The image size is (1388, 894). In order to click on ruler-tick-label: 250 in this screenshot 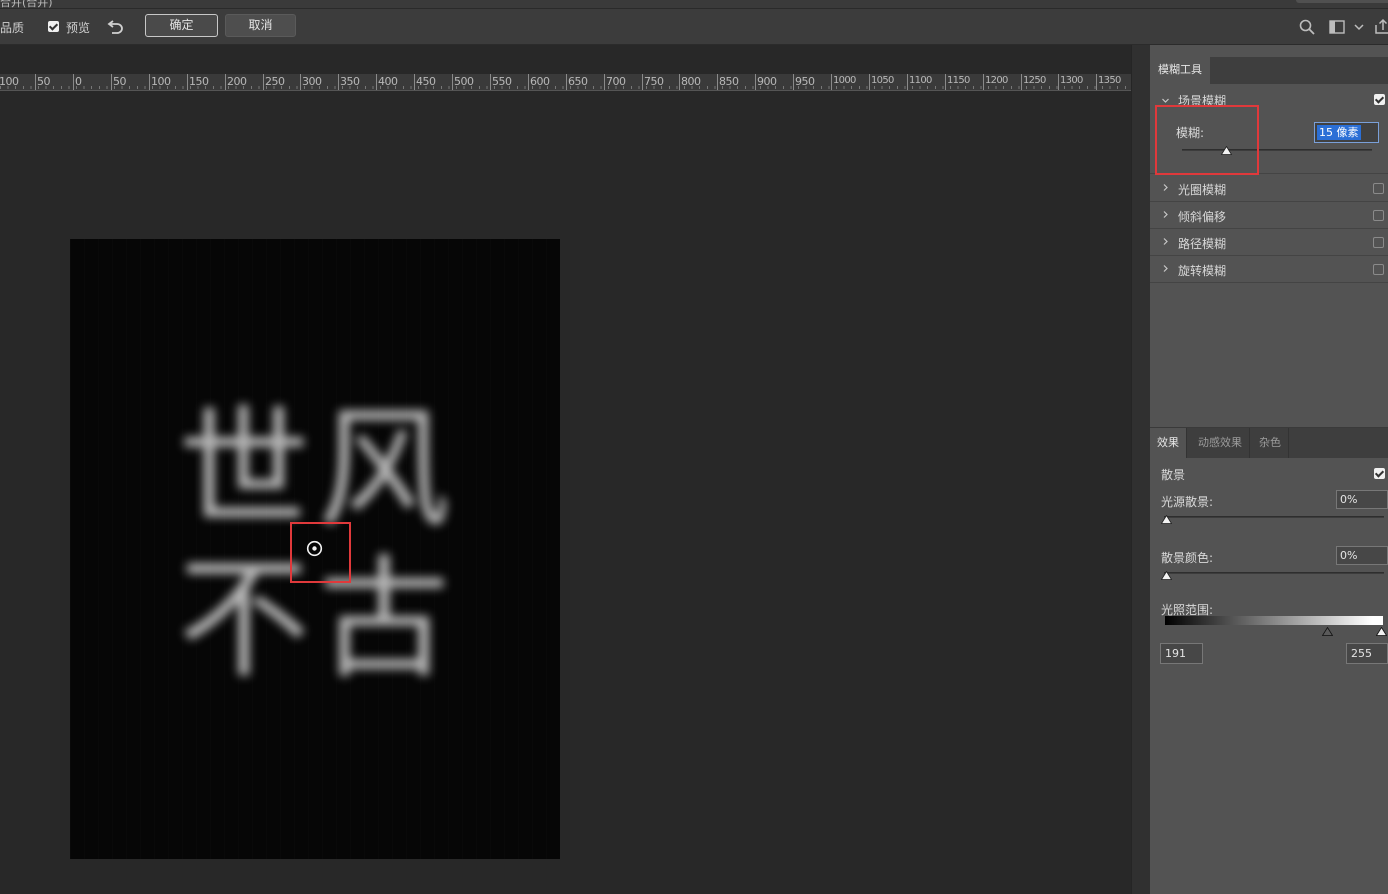, I will do `click(275, 81)`.